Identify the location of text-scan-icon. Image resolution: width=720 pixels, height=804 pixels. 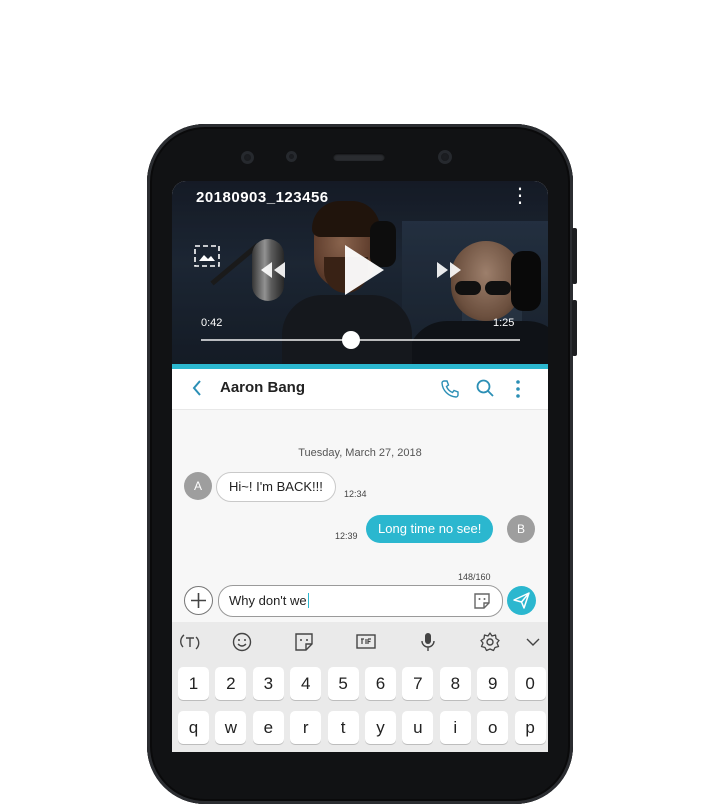
(190, 642).